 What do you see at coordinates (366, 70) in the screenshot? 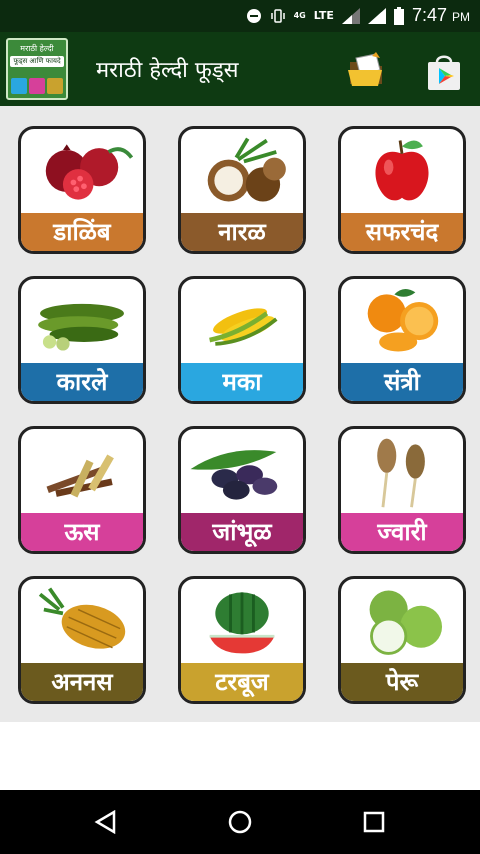
I see `folder-icon` at bounding box center [366, 70].